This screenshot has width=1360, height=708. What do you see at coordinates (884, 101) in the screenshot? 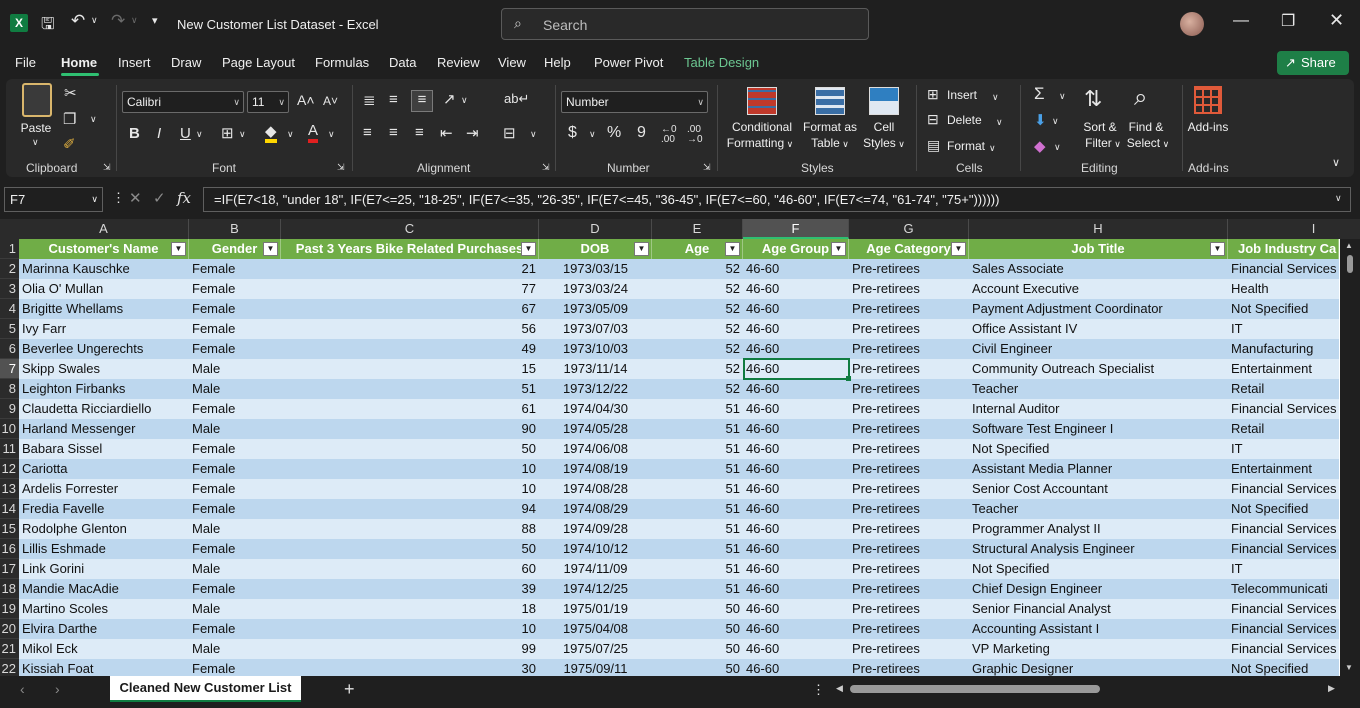
I see `cell-styles-icon` at bounding box center [884, 101].